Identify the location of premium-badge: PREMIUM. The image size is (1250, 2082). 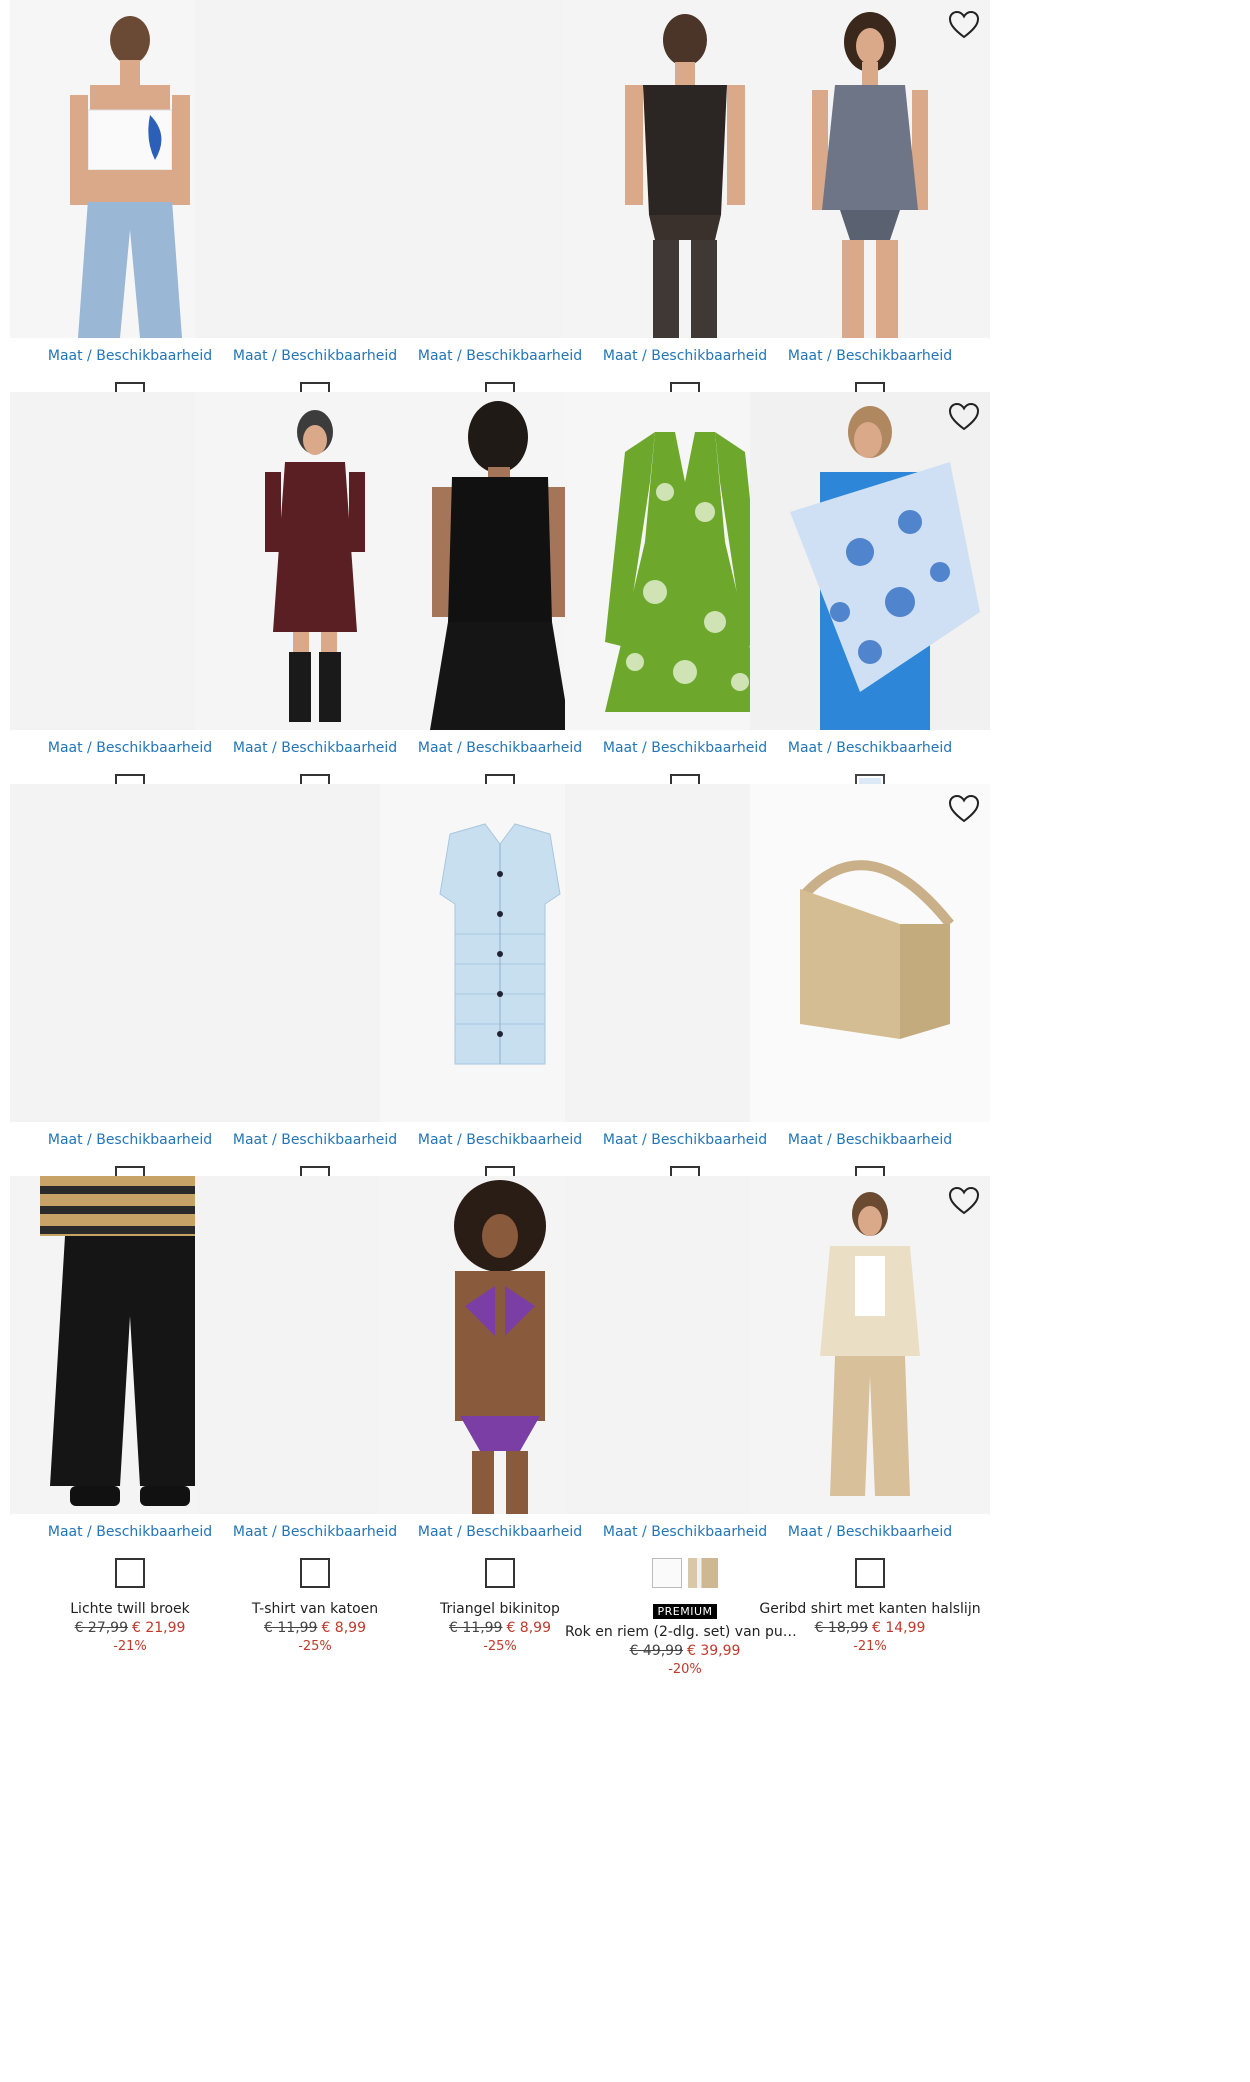
(685, 1611).